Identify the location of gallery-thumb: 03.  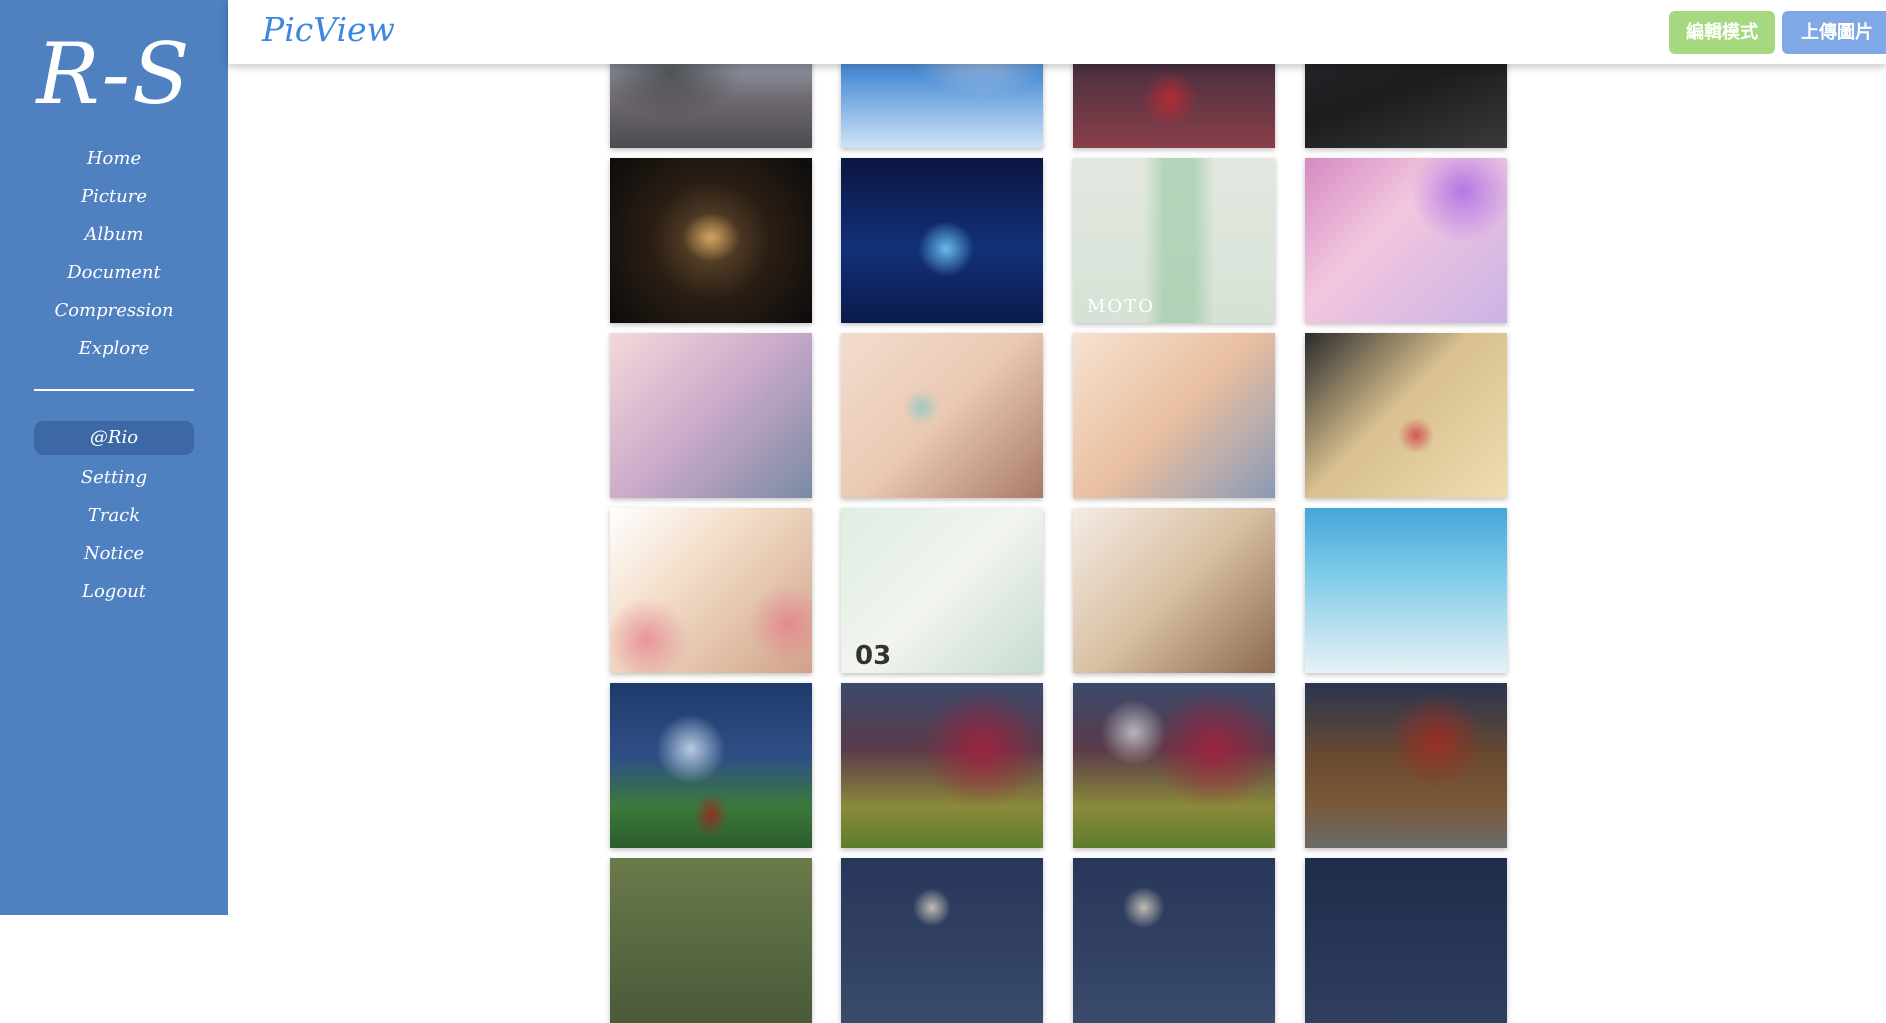
(942, 590).